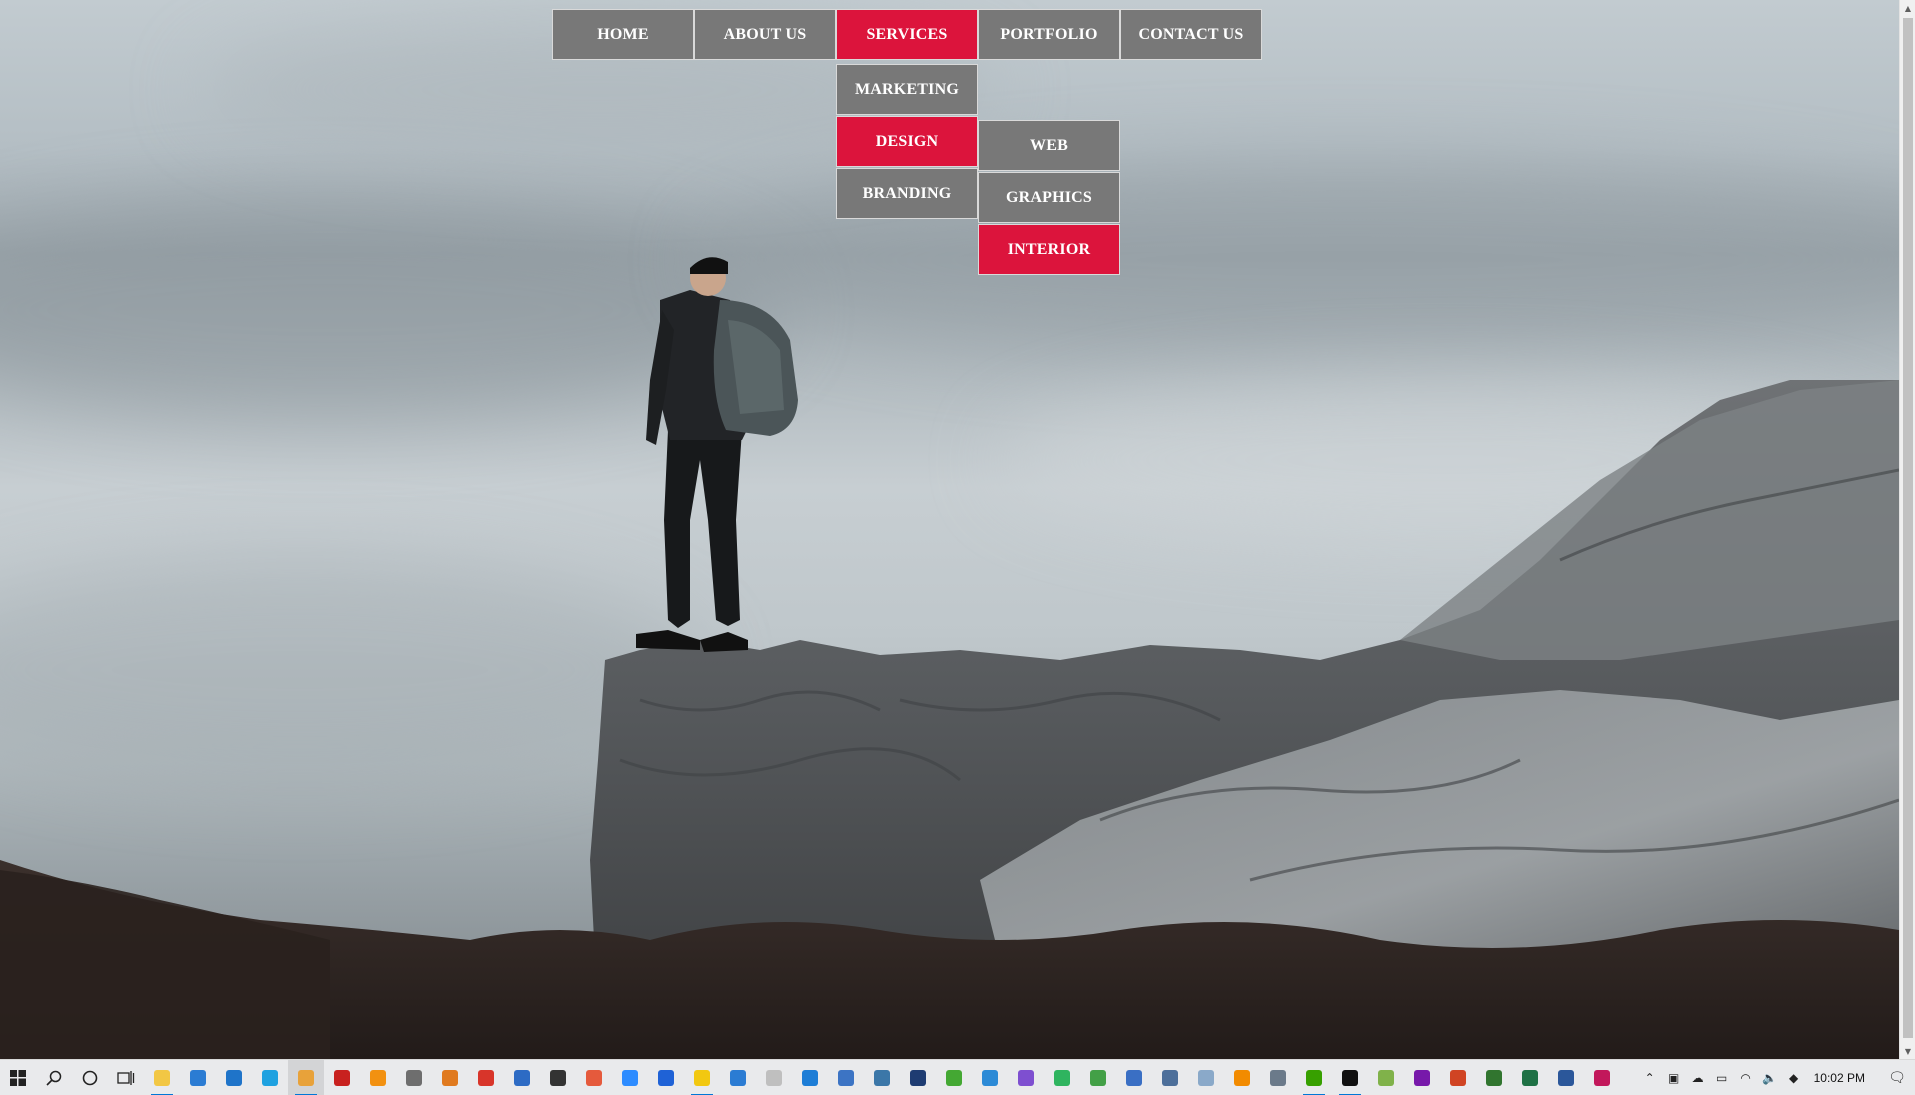 The image size is (1915, 1095). What do you see at coordinates (1049, 249) in the screenshot?
I see `submenu-interior-button: INTERIOR` at bounding box center [1049, 249].